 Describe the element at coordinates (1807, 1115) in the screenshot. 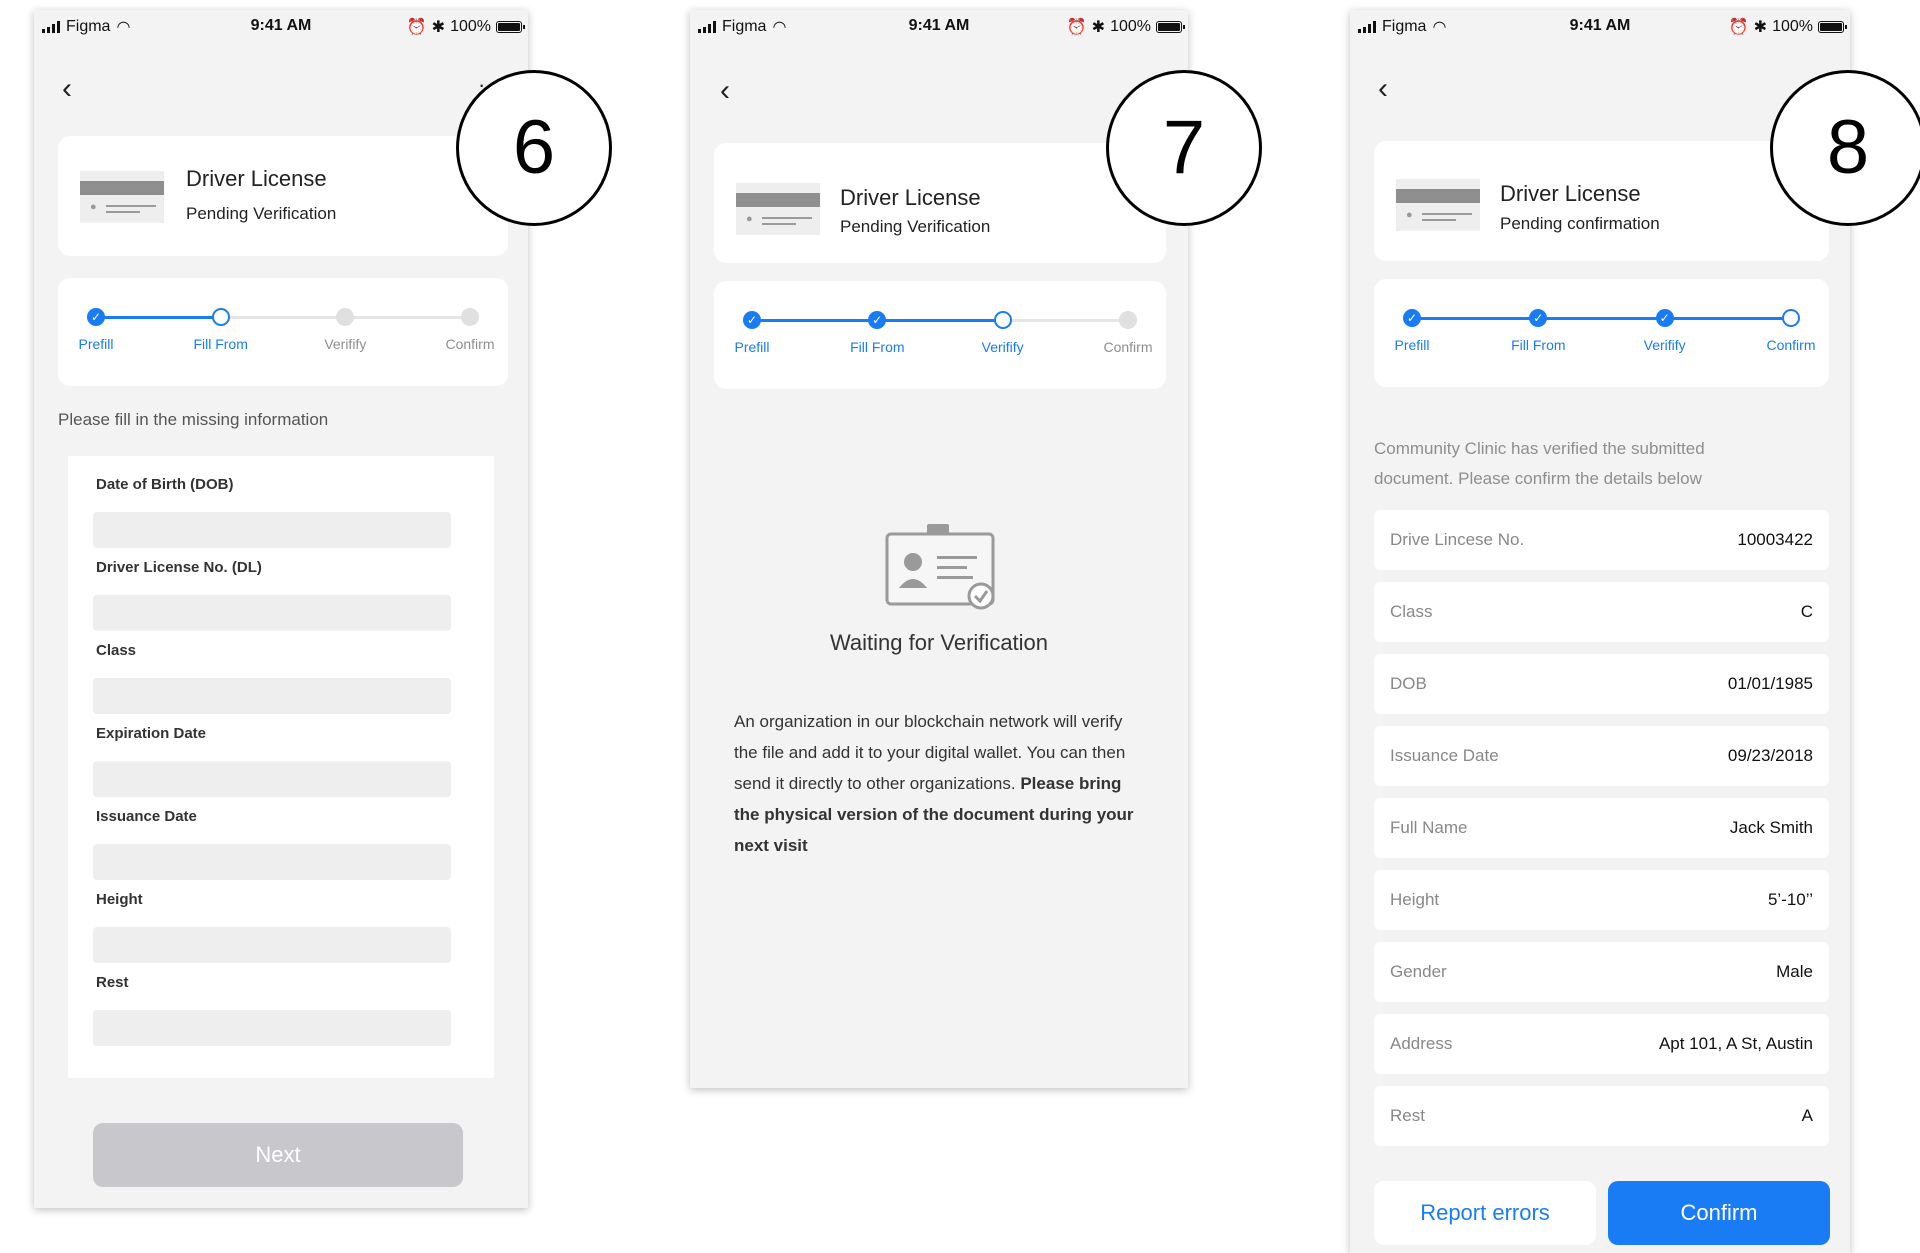

I see `detail-value: A` at that location.